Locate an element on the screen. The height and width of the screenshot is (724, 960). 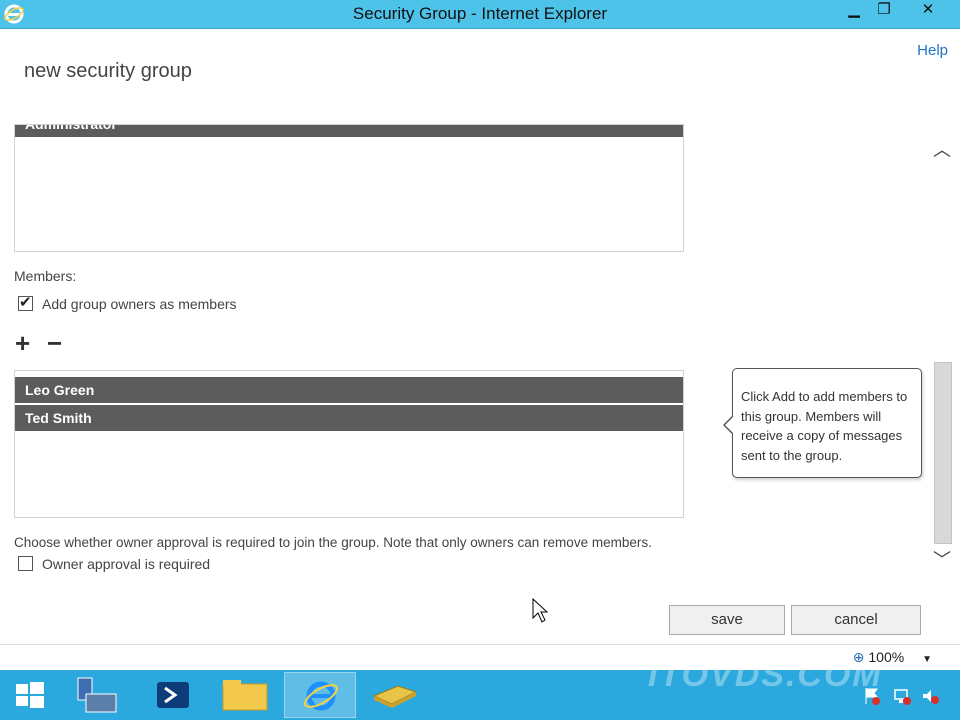
owner-approval-checkbox is located at coordinates (25, 563).